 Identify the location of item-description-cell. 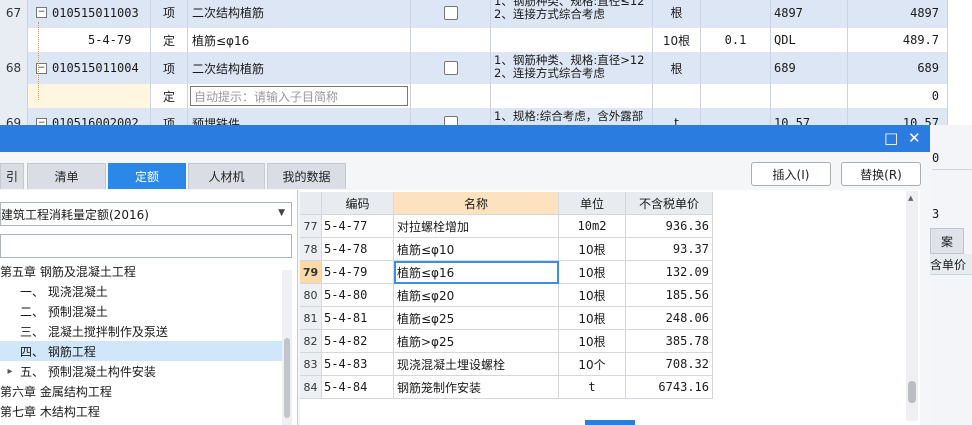
(572, 96).